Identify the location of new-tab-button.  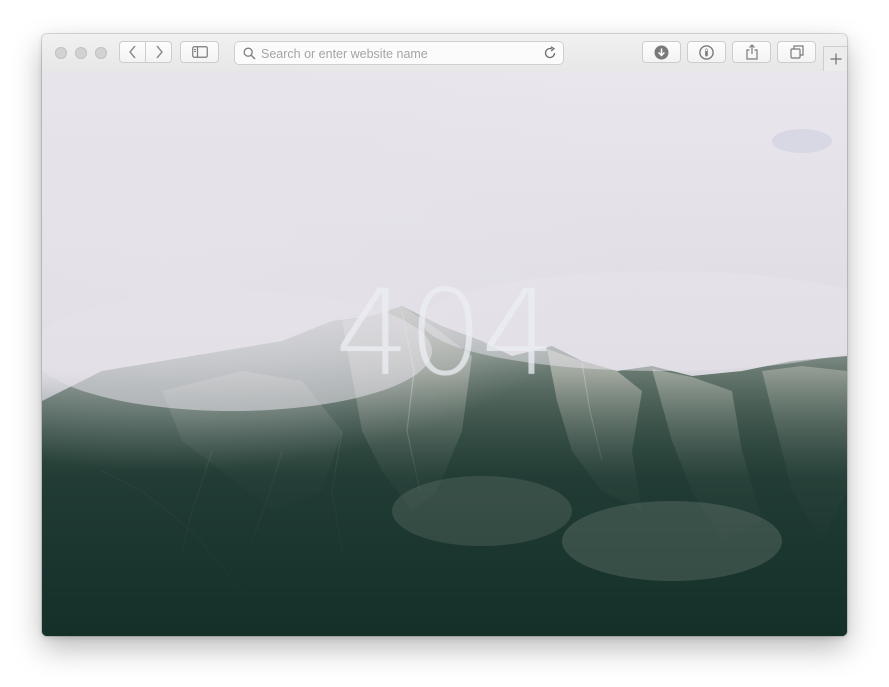
(835, 58).